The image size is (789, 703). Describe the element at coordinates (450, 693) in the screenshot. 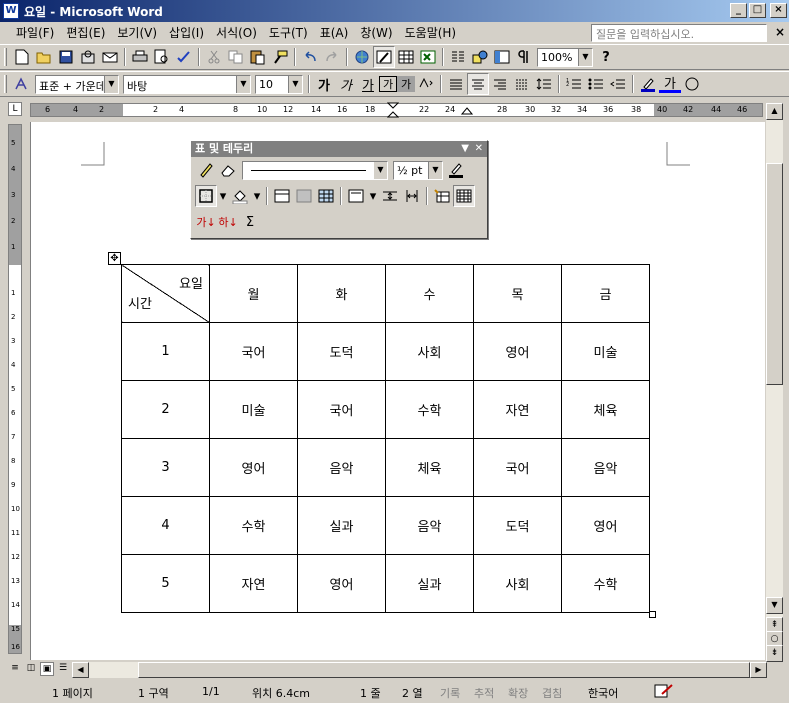

I see `status-rec: 기록` at that location.